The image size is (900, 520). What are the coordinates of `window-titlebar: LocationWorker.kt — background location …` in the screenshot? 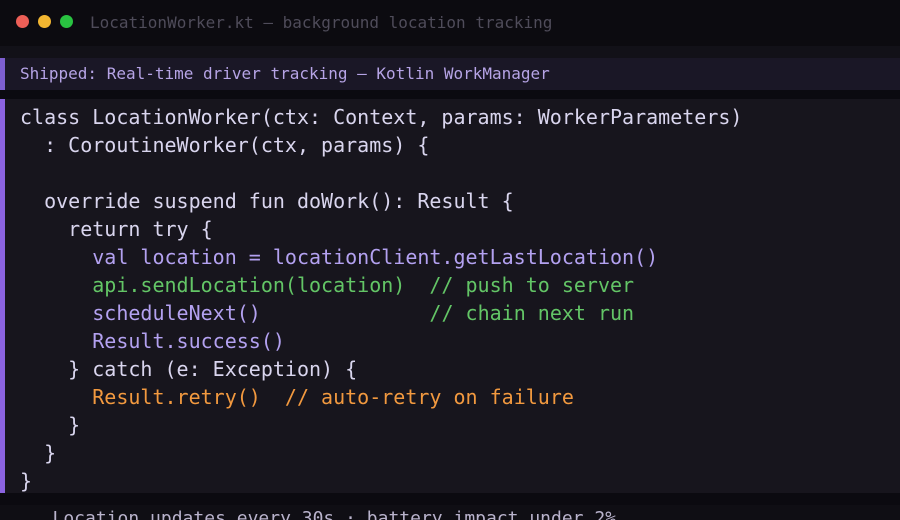 It's located at (450, 23).